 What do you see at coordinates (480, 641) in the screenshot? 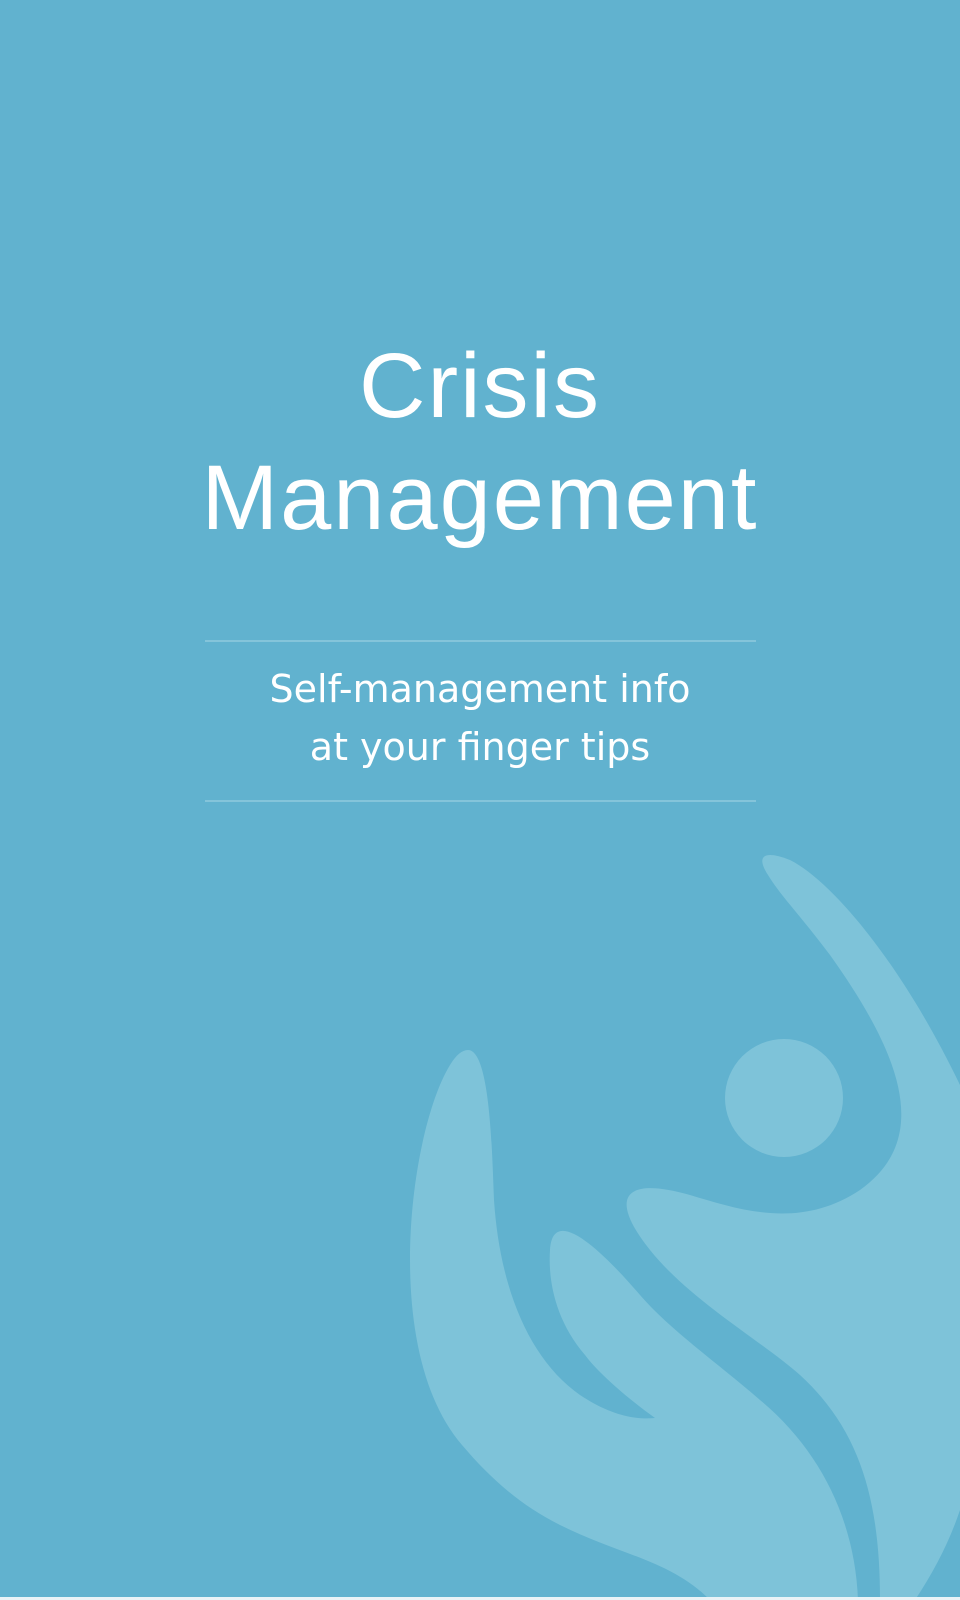
I see `divider-top` at bounding box center [480, 641].